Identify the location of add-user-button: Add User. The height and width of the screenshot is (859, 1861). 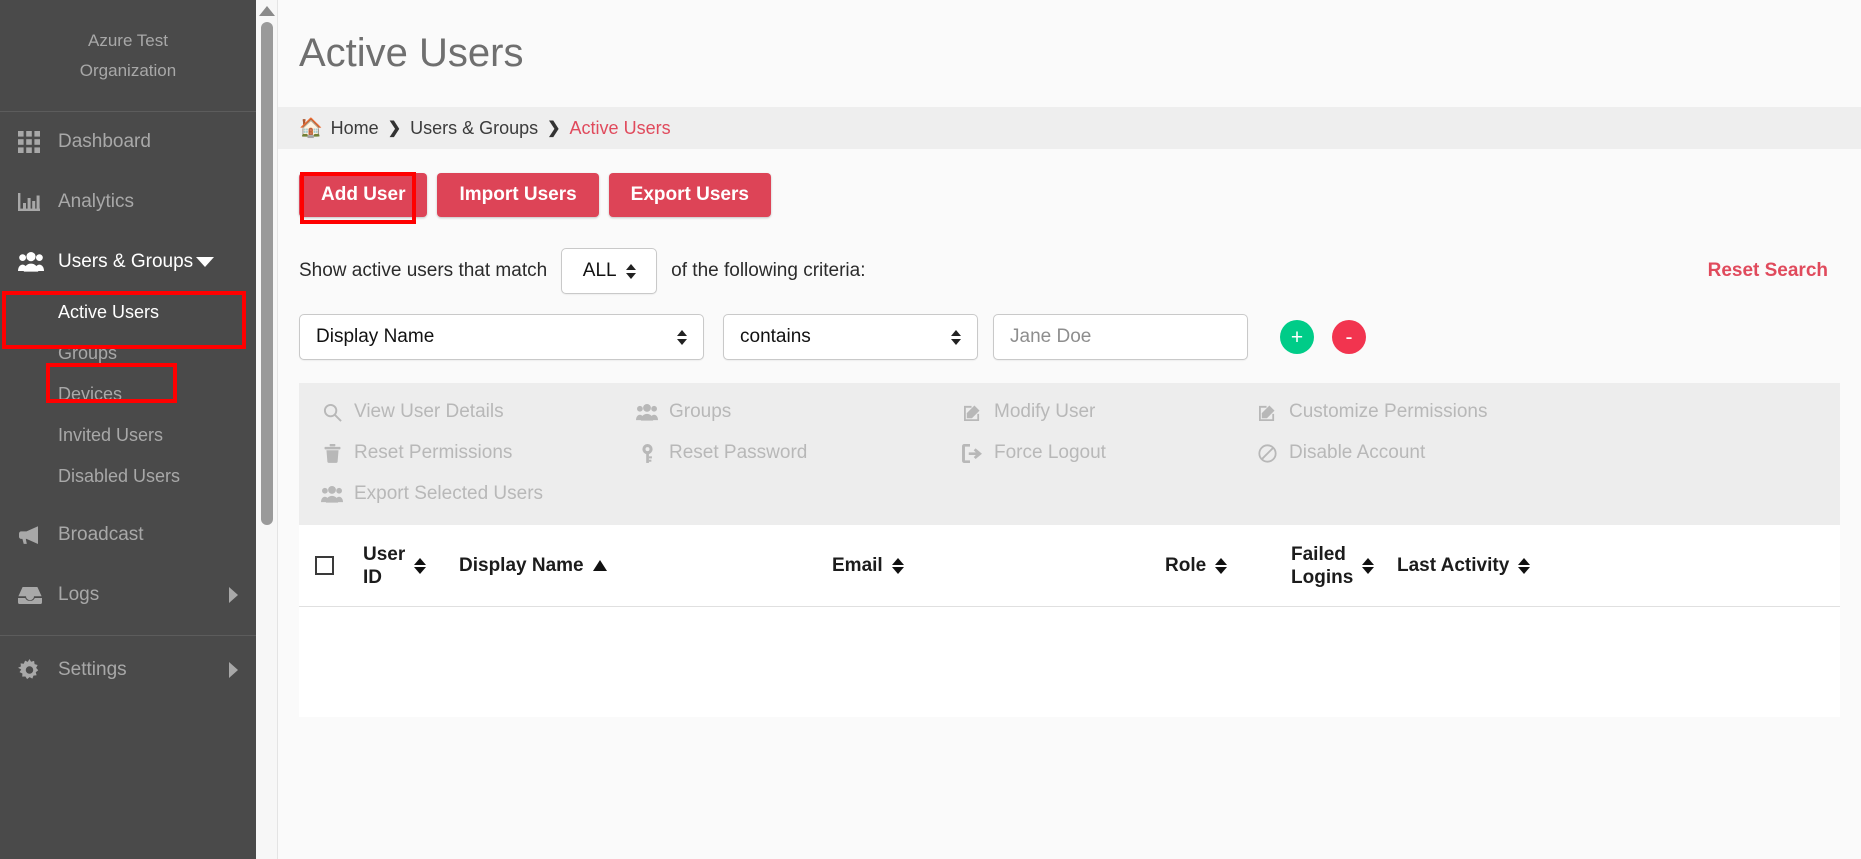
(363, 195).